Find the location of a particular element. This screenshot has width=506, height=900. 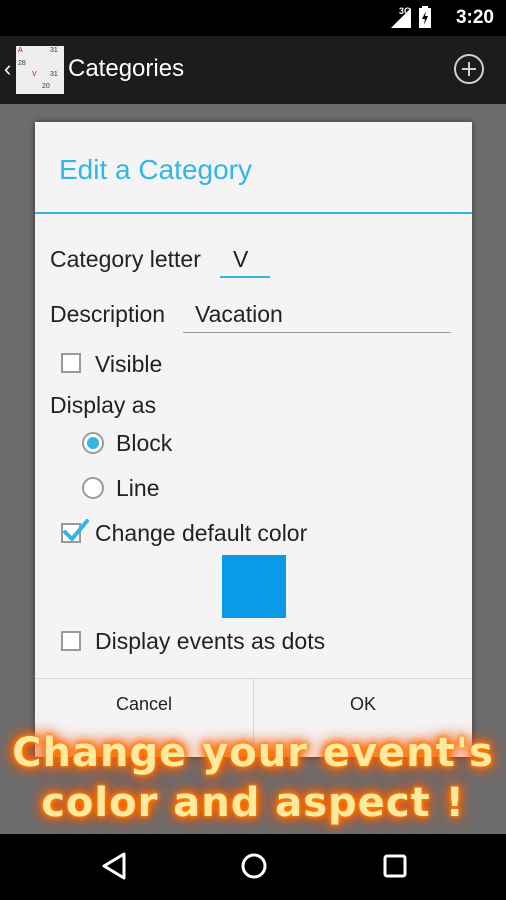

app-logo: A 31 28 31 V 20 is located at coordinates (40, 70).